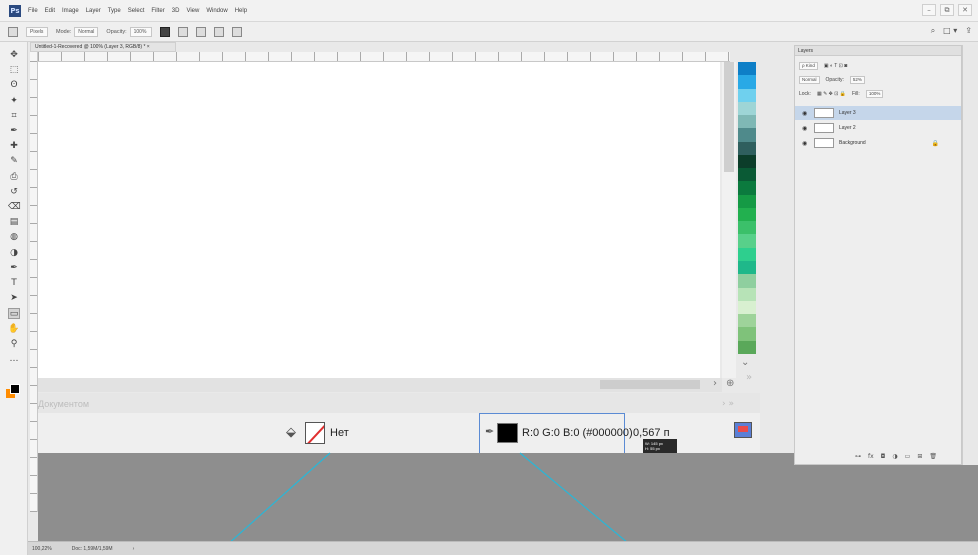 This screenshot has height=555, width=978. What do you see at coordinates (894, 456) in the screenshot?
I see `layers-footer-icon-4: ◑` at bounding box center [894, 456].